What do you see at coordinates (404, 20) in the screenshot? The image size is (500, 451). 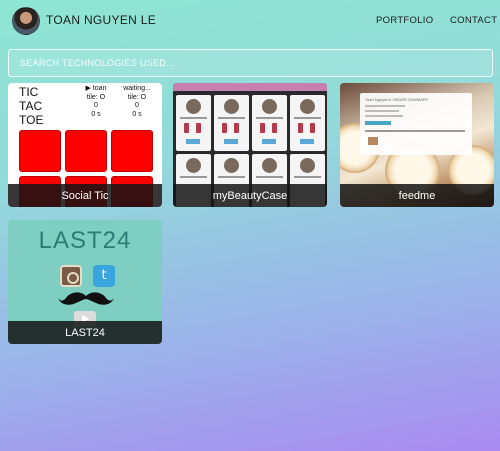 I see `nav-portfolio-link: PORTFOLIO` at bounding box center [404, 20].